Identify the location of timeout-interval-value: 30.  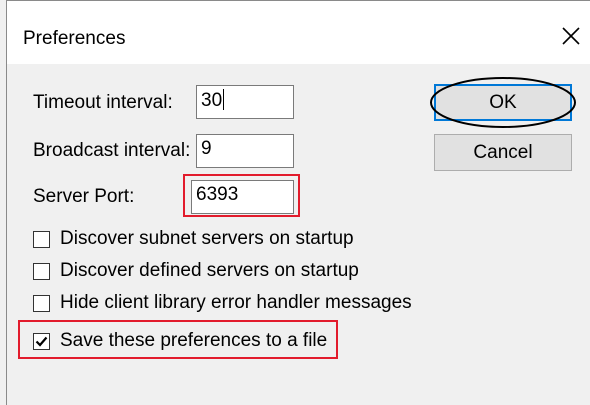
(212, 100).